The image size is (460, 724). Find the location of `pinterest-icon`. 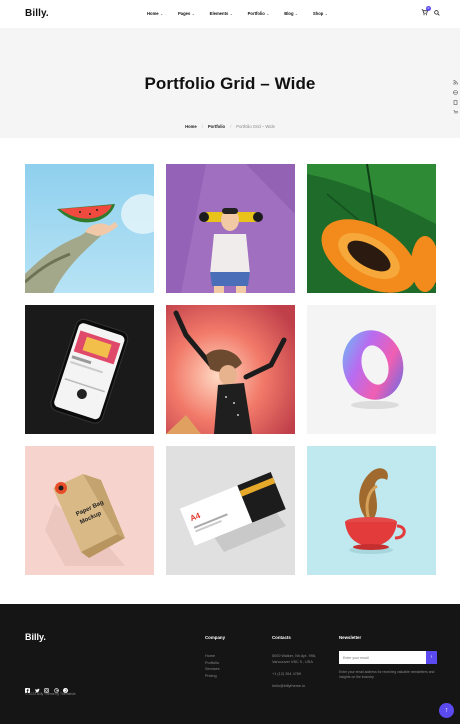

pinterest-icon is located at coordinates (65, 686).